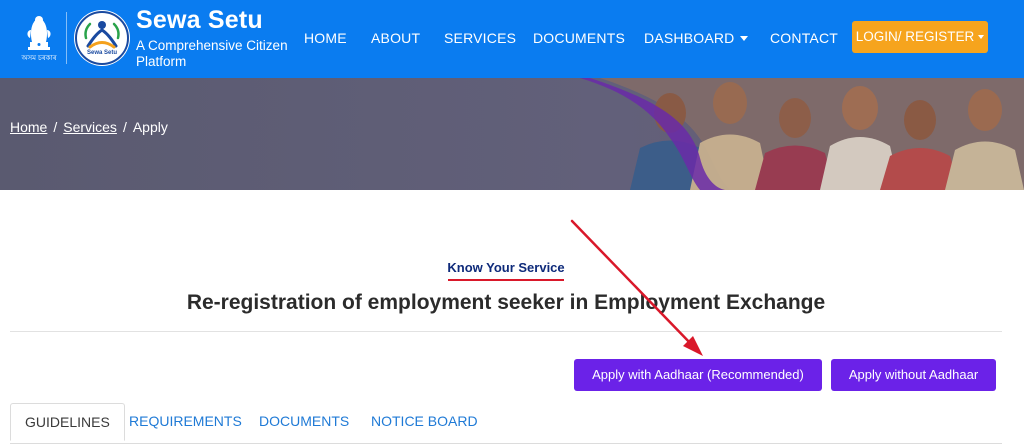 This screenshot has width=1024, height=444. I want to click on breadcrumb: Home / Services / Apply, so click(89, 127).